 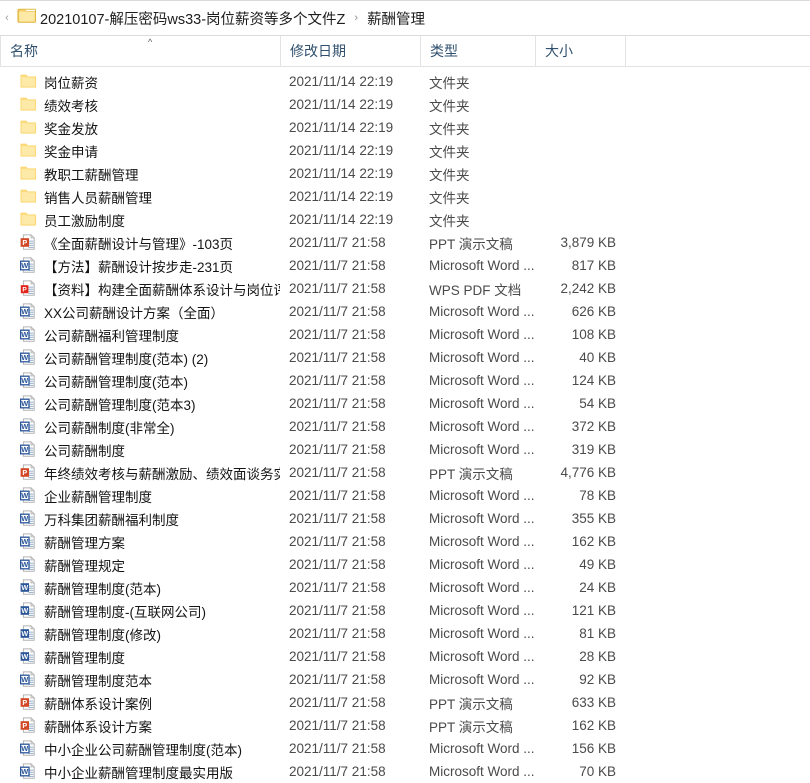 What do you see at coordinates (140, 749) in the screenshot?
I see `file-name-cell: W 中小企业公司薪酬管理制度(范本)` at bounding box center [140, 749].